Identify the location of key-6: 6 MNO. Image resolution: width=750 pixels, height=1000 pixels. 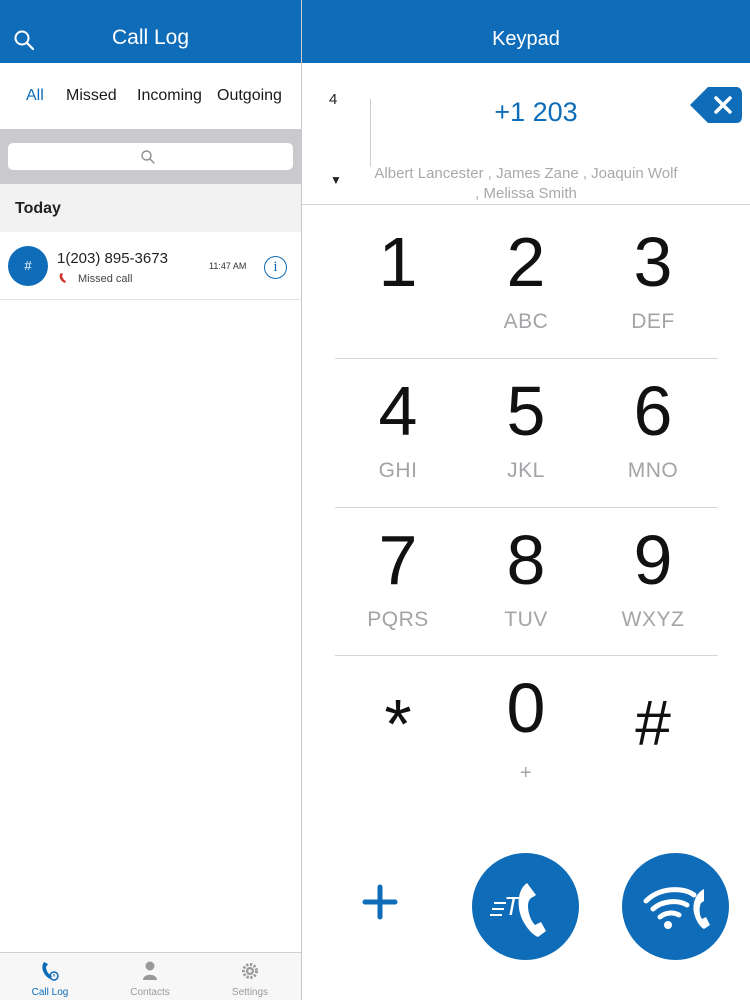
(653, 441).